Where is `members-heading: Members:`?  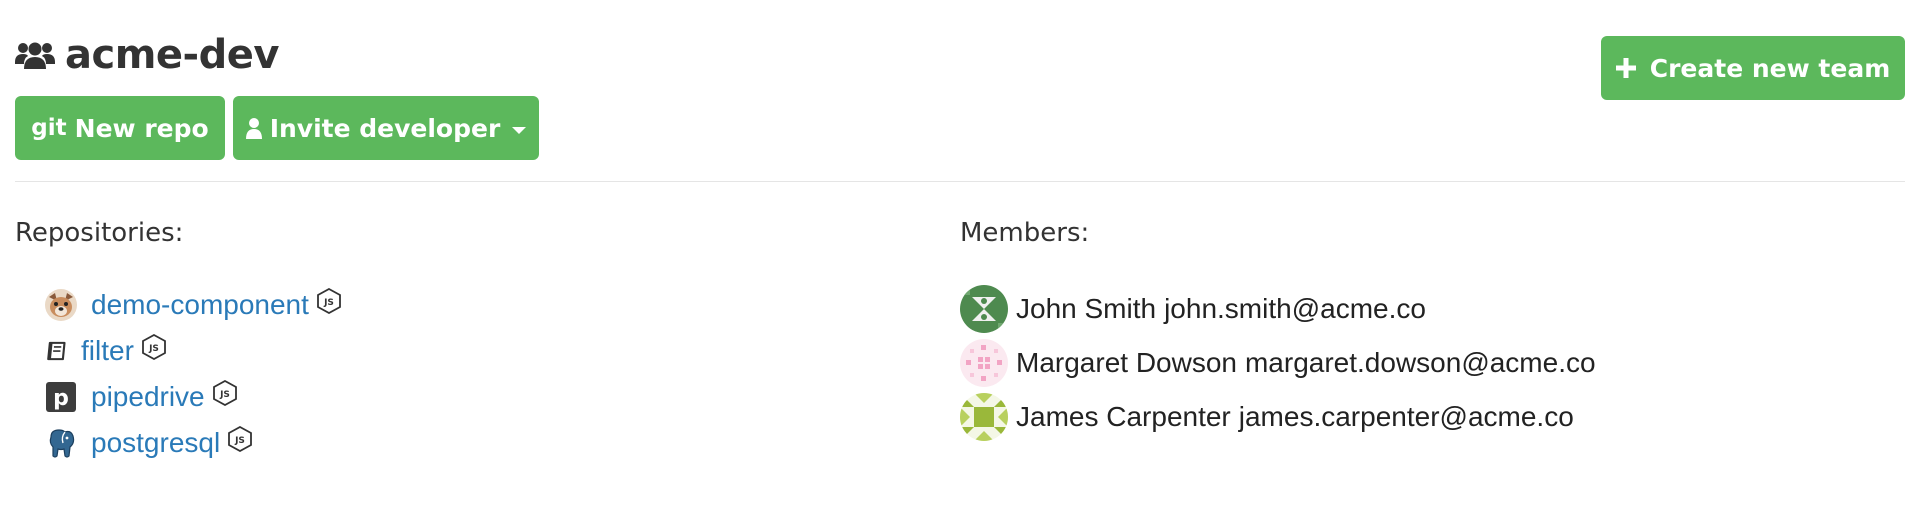
members-heading: Members: is located at coordinates (1025, 233).